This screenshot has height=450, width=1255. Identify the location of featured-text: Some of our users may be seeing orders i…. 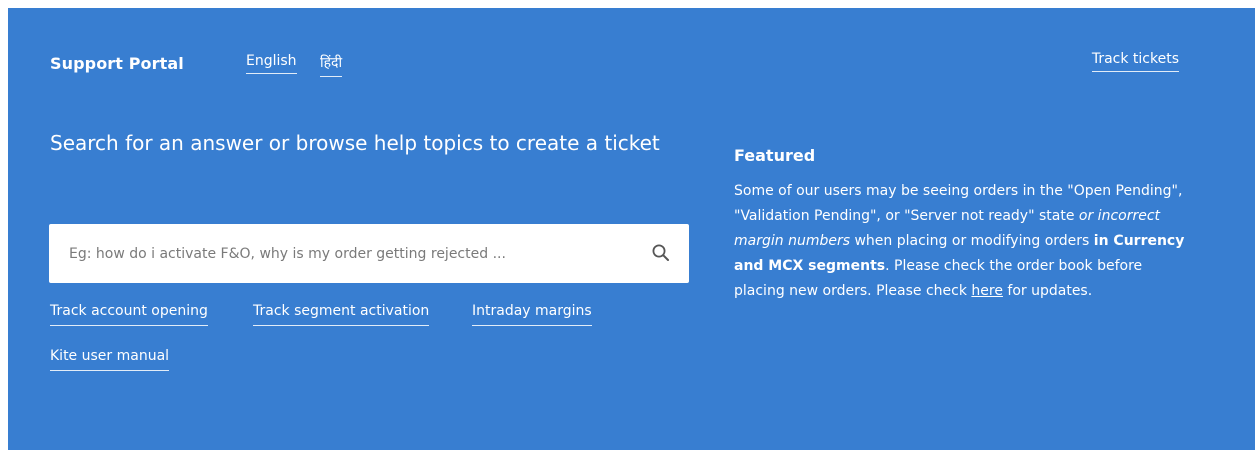
(964, 241).